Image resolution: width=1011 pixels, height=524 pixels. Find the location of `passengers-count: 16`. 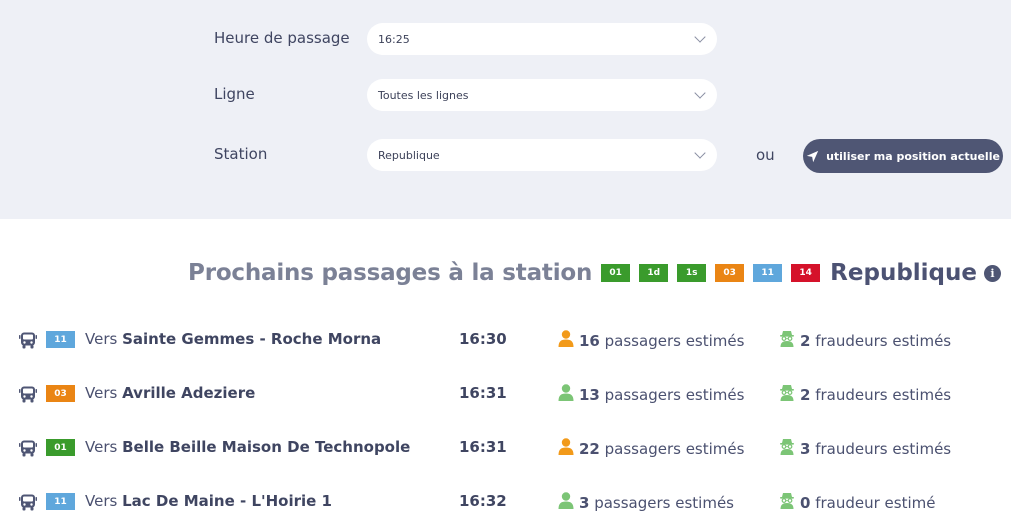

passengers-count: 16 is located at coordinates (589, 340).